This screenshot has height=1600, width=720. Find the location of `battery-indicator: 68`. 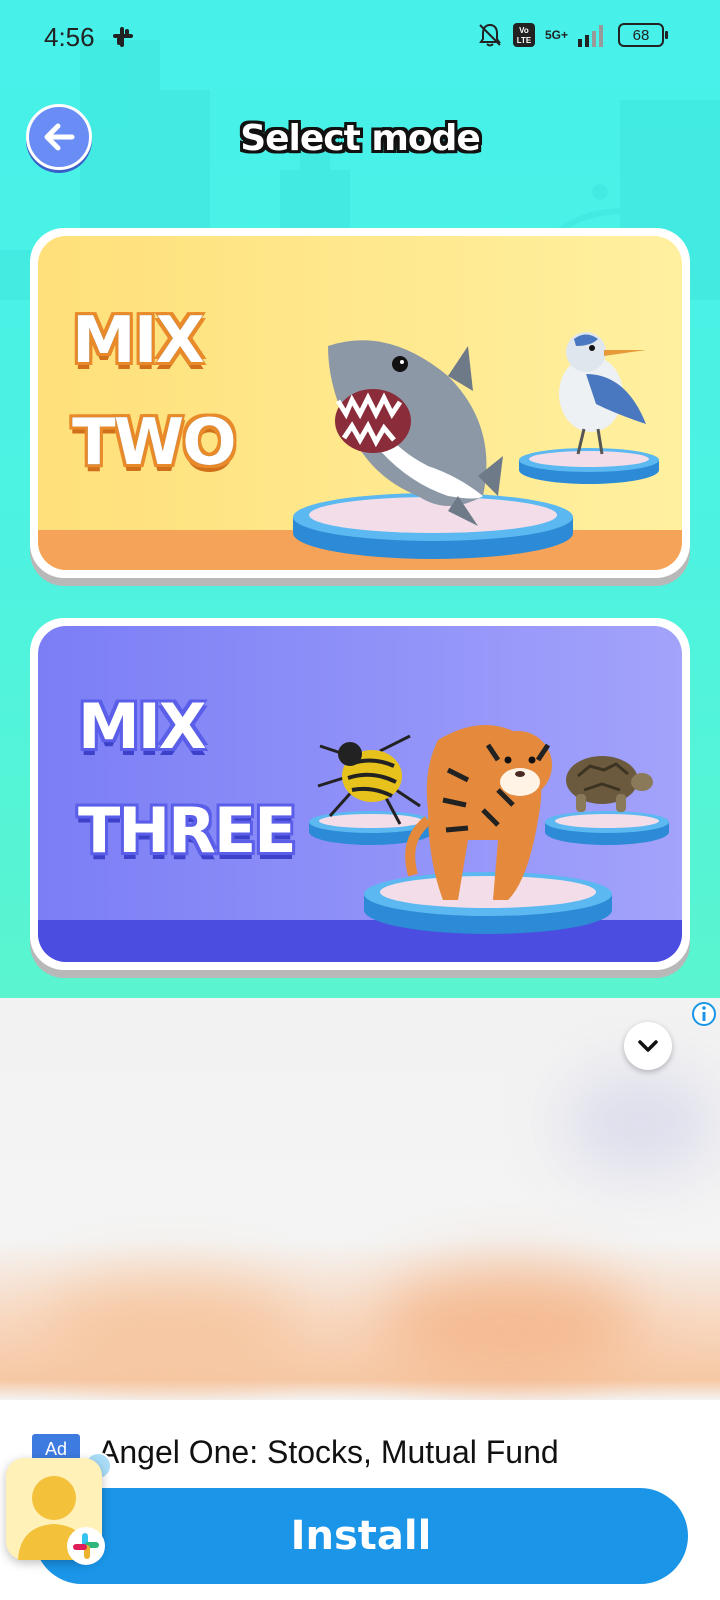

battery-indicator: 68 is located at coordinates (643, 35).